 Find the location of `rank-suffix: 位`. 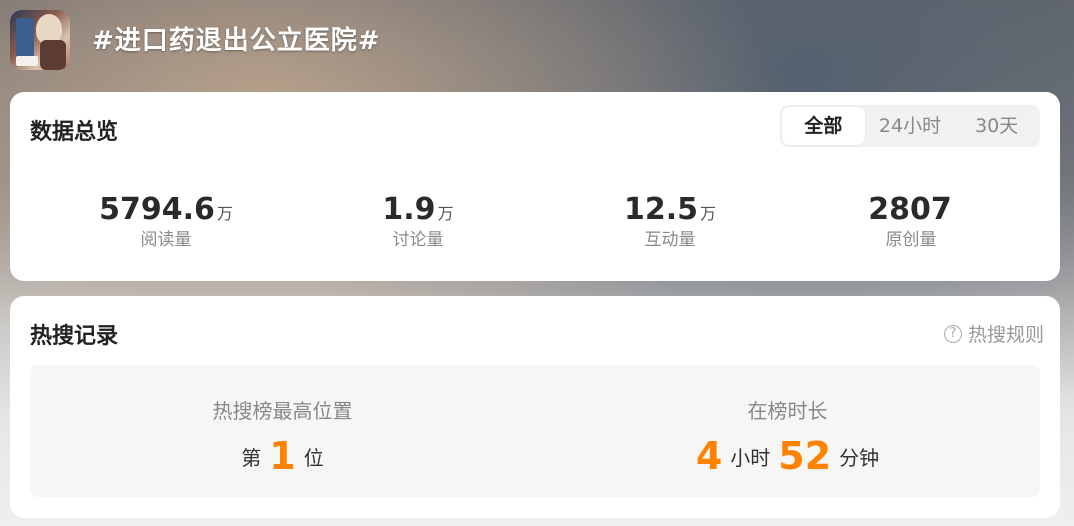

rank-suffix: 位 is located at coordinates (313, 458).